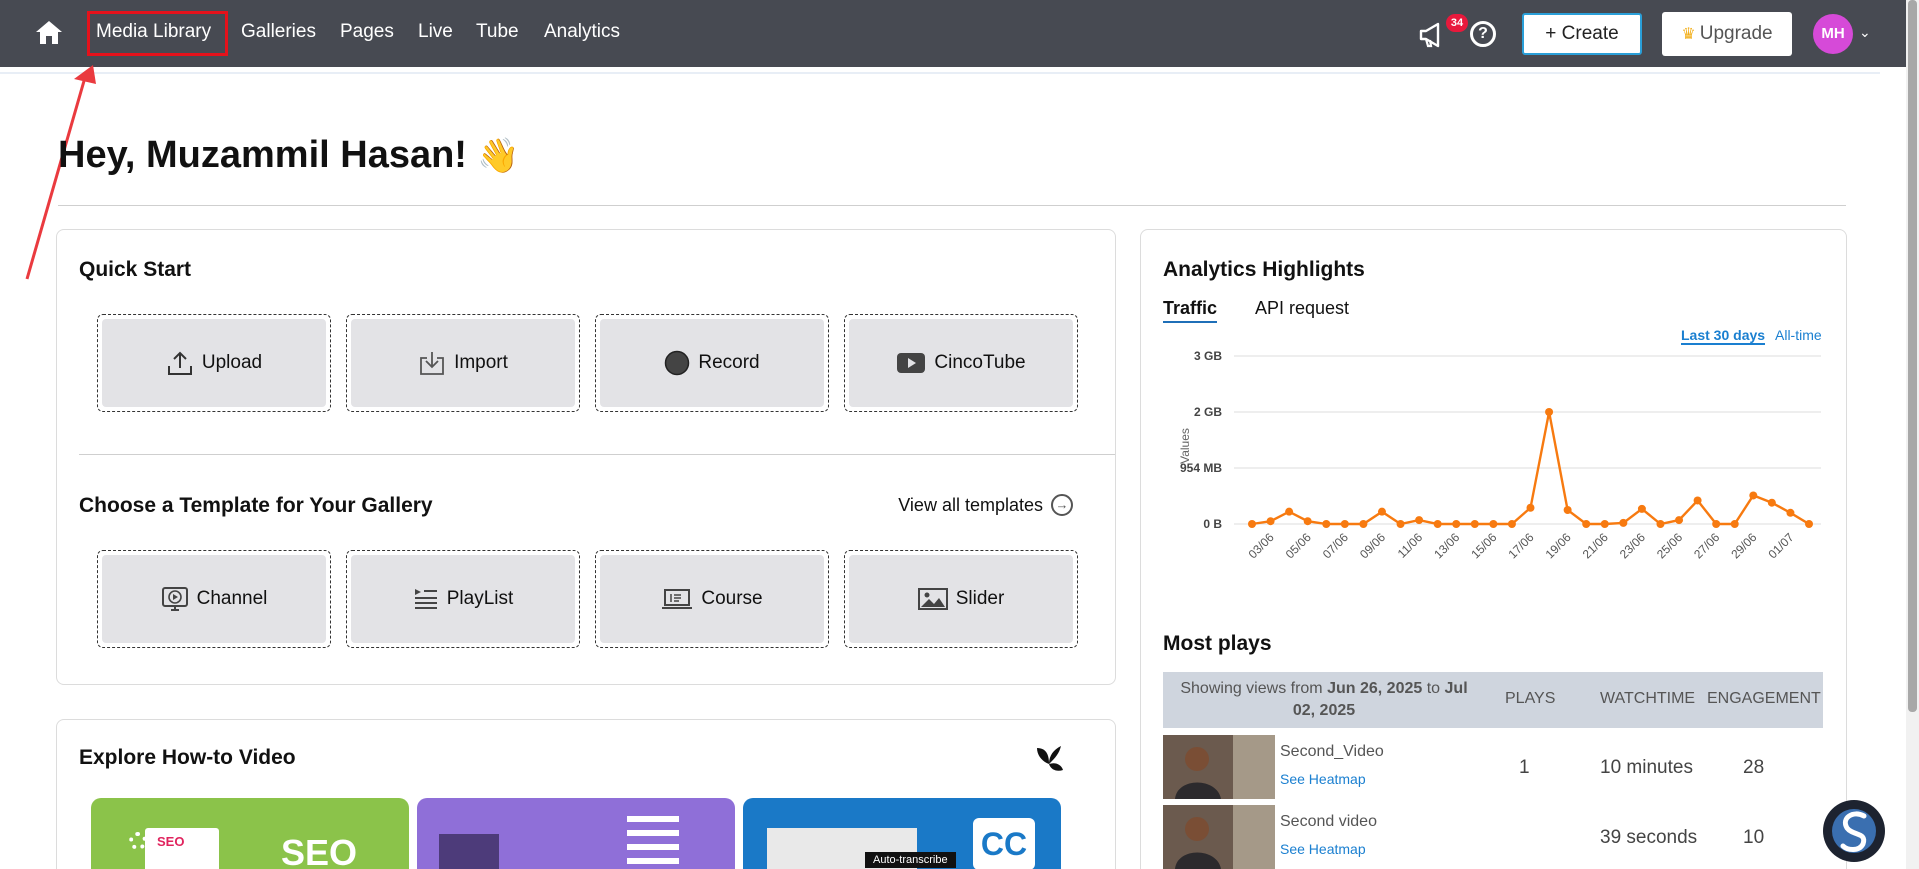 The width and height of the screenshot is (1919, 869). Describe the element at coordinates (1558, 545) in the screenshot. I see `x-tick-label: 19/06` at that location.